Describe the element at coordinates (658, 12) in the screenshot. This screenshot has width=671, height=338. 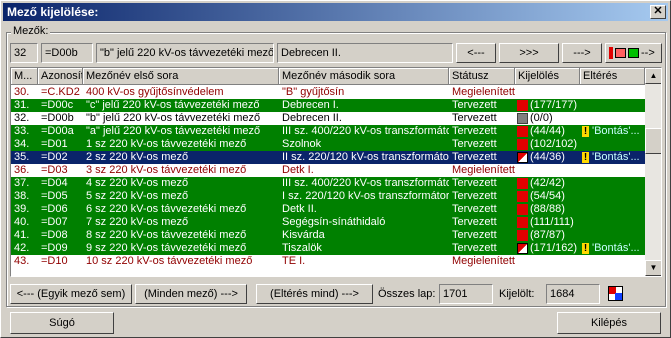
I see `close-button: ✕` at that location.